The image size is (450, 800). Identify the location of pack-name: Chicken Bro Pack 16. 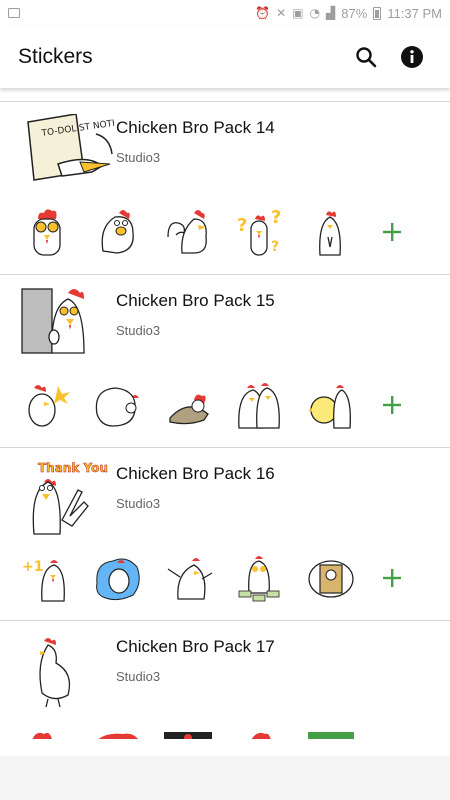
(195, 473).